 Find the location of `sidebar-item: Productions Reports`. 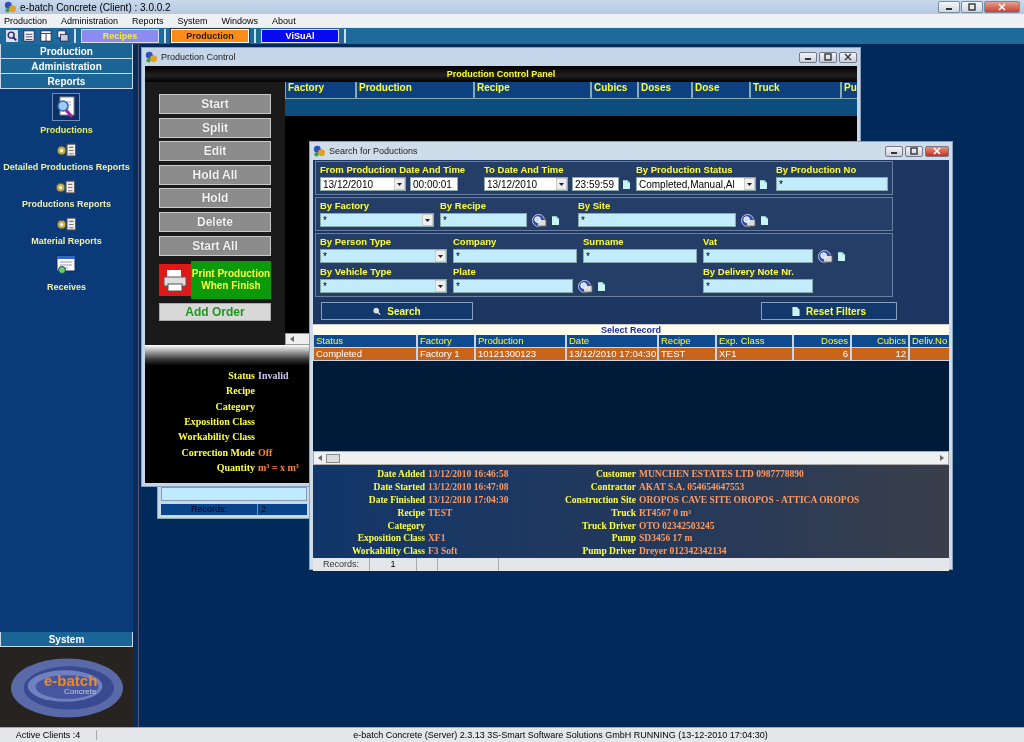

sidebar-item: Productions Reports is located at coordinates (66, 204).